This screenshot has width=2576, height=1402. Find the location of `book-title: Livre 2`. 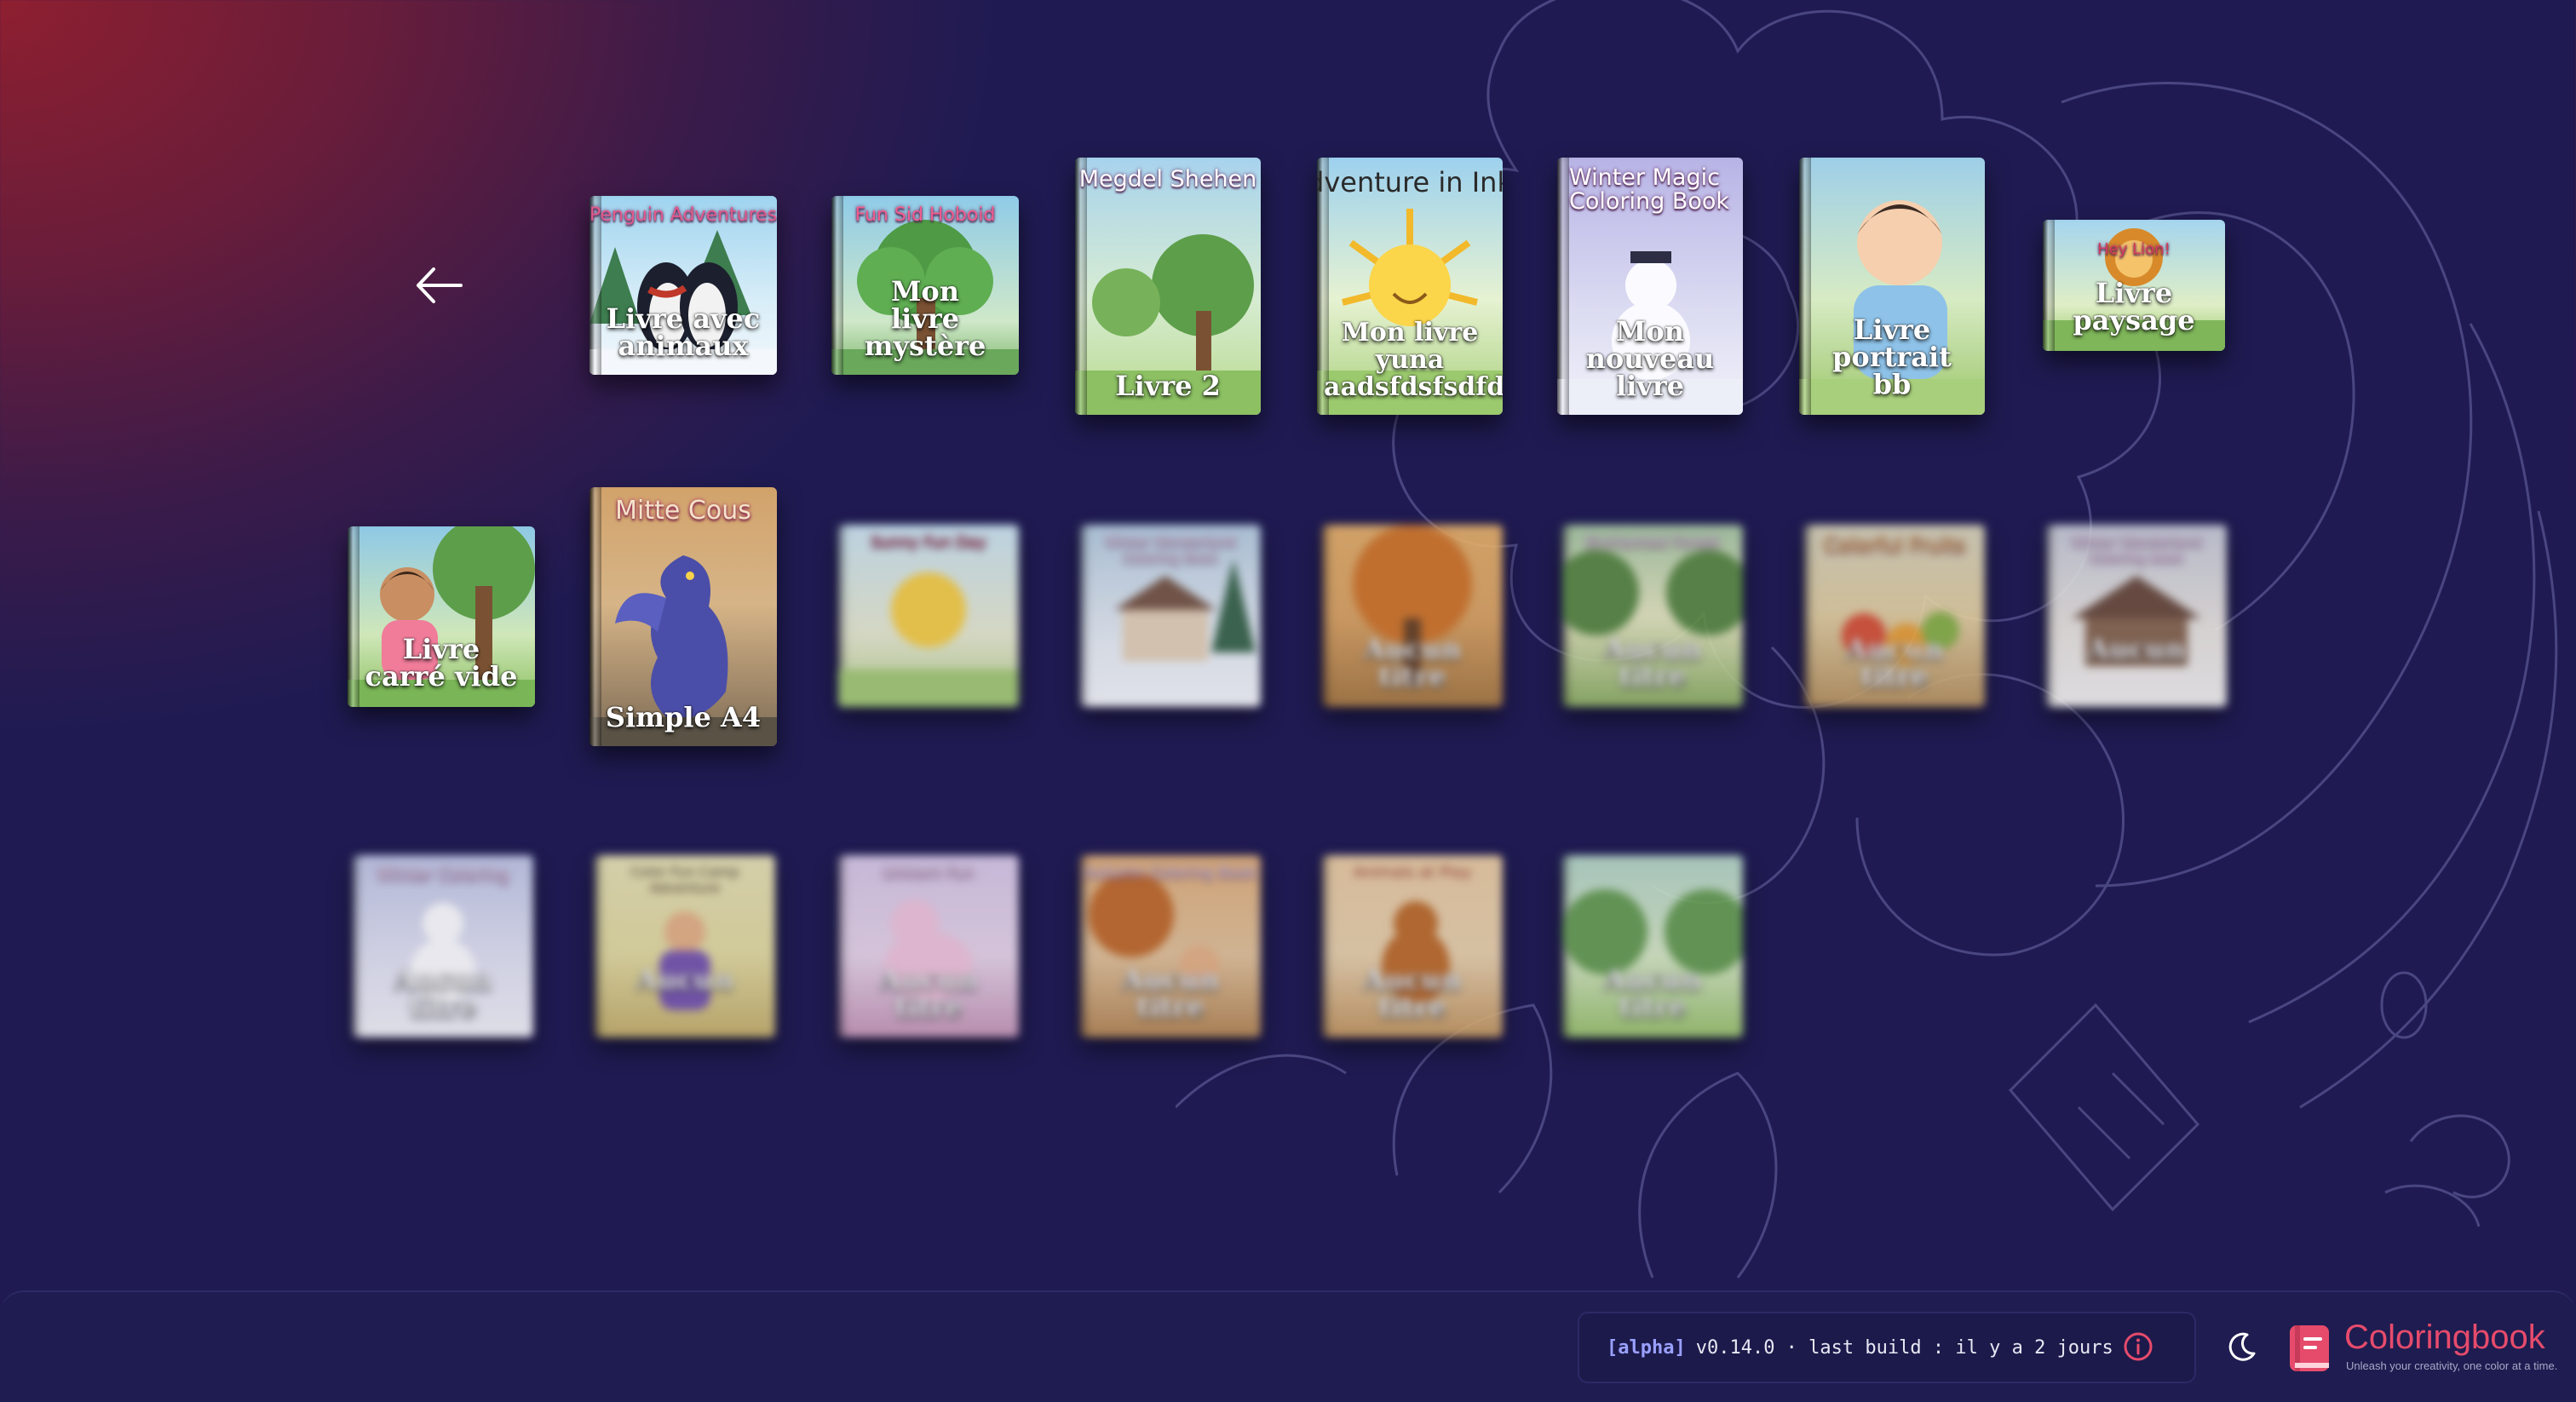

book-title: Livre 2 is located at coordinates (1168, 386).